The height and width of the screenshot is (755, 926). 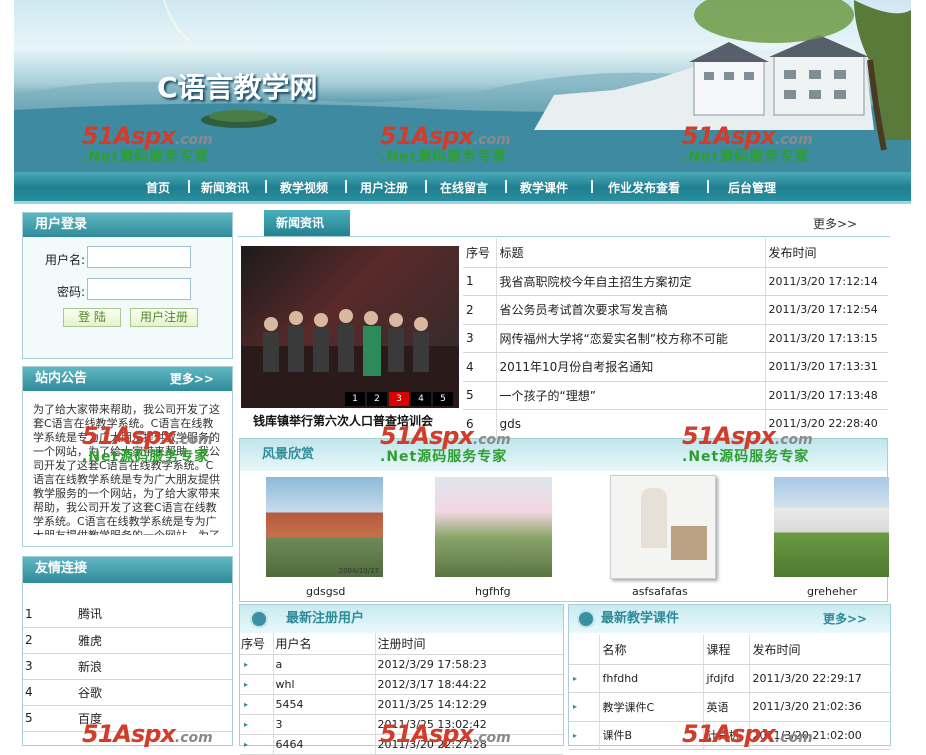 What do you see at coordinates (644, 187) in the screenshot?
I see `nav-homework: 作业发布查看` at bounding box center [644, 187].